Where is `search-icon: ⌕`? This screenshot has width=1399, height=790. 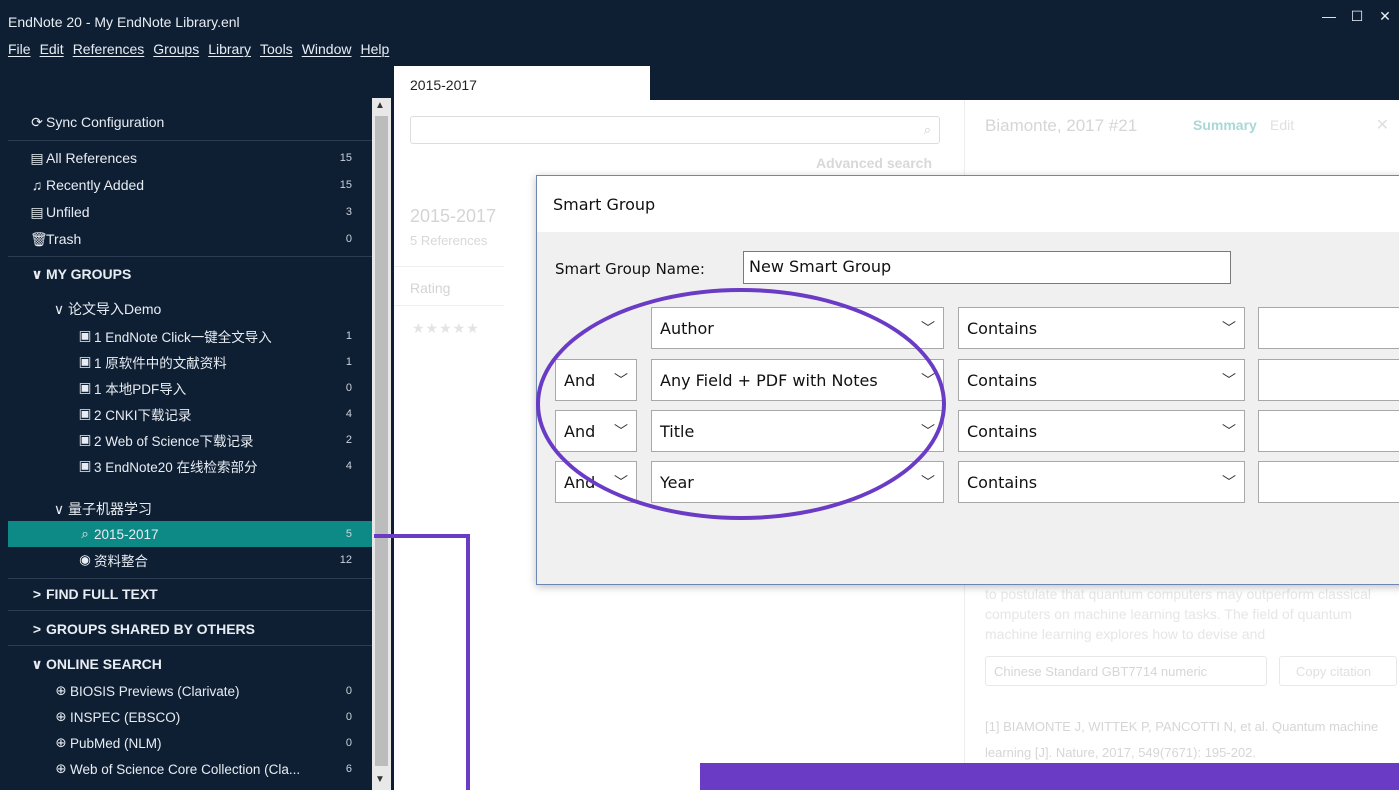 search-icon: ⌕ is located at coordinates (927, 130).